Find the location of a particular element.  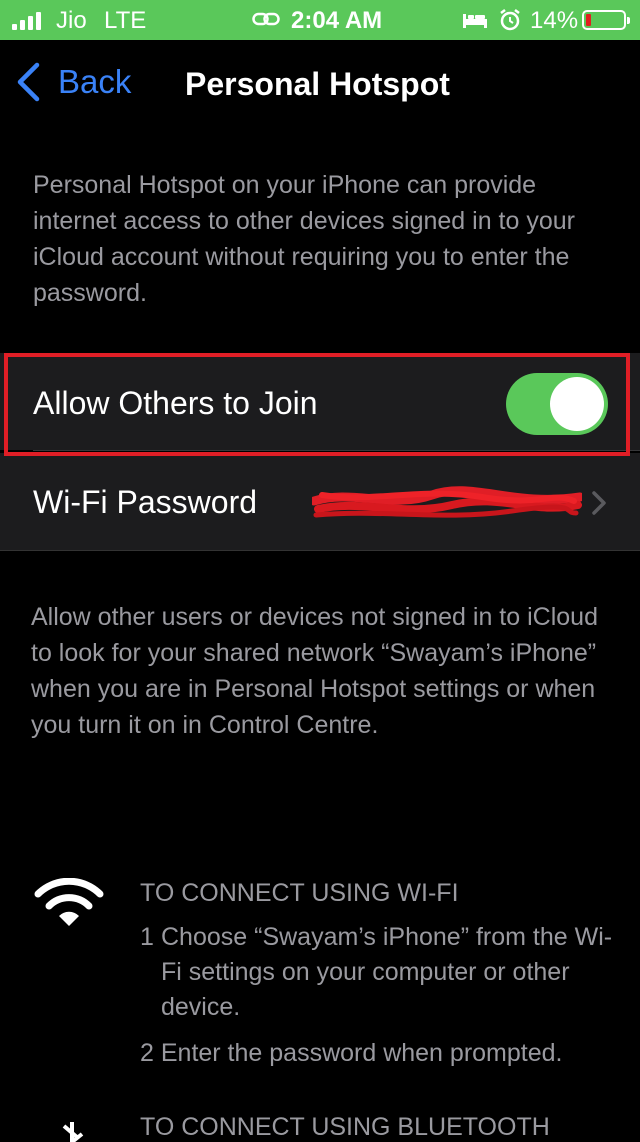

back-button: Back is located at coordinates (73, 82).